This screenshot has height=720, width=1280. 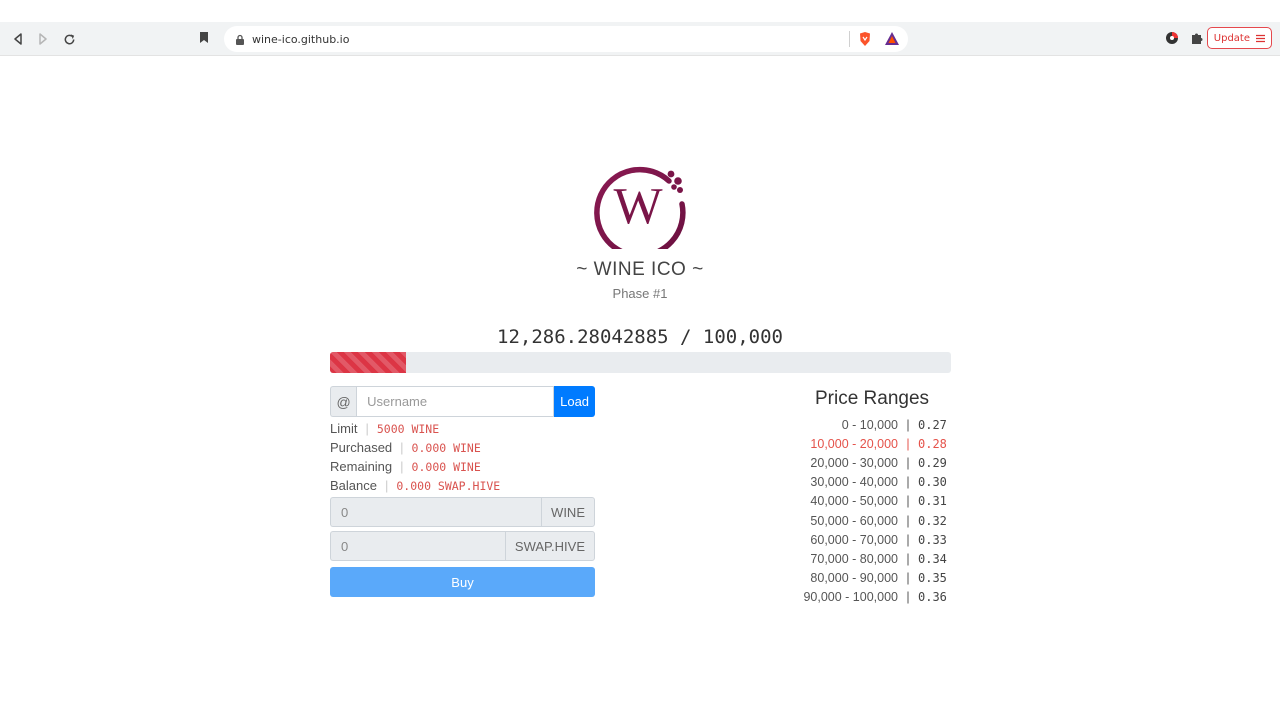 I want to click on price-value: 0.34, so click(x=932, y=558).